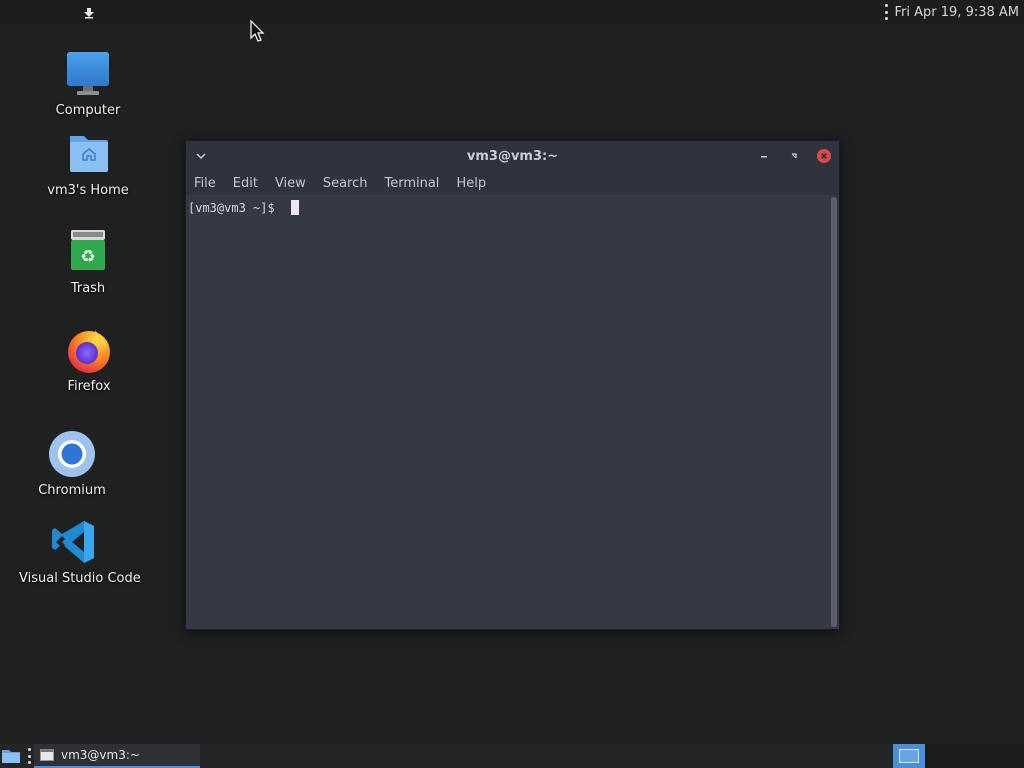 This screenshot has height=768, width=1024. I want to click on taskbar-handle-icon, so click(29, 756).